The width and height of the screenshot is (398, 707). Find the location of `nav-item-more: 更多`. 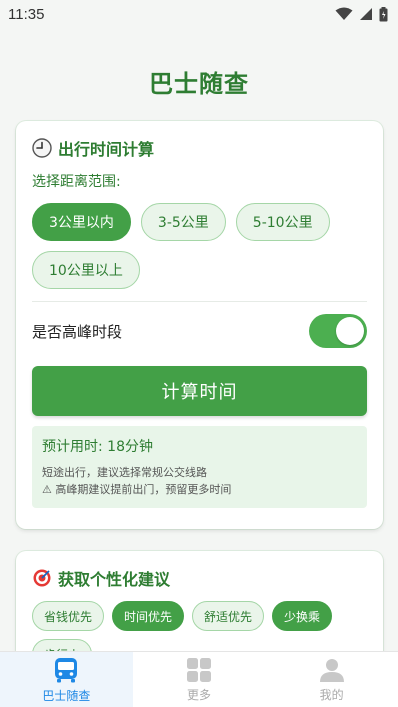

nav-item-more: 更多 is located at coordinates (199, 679).